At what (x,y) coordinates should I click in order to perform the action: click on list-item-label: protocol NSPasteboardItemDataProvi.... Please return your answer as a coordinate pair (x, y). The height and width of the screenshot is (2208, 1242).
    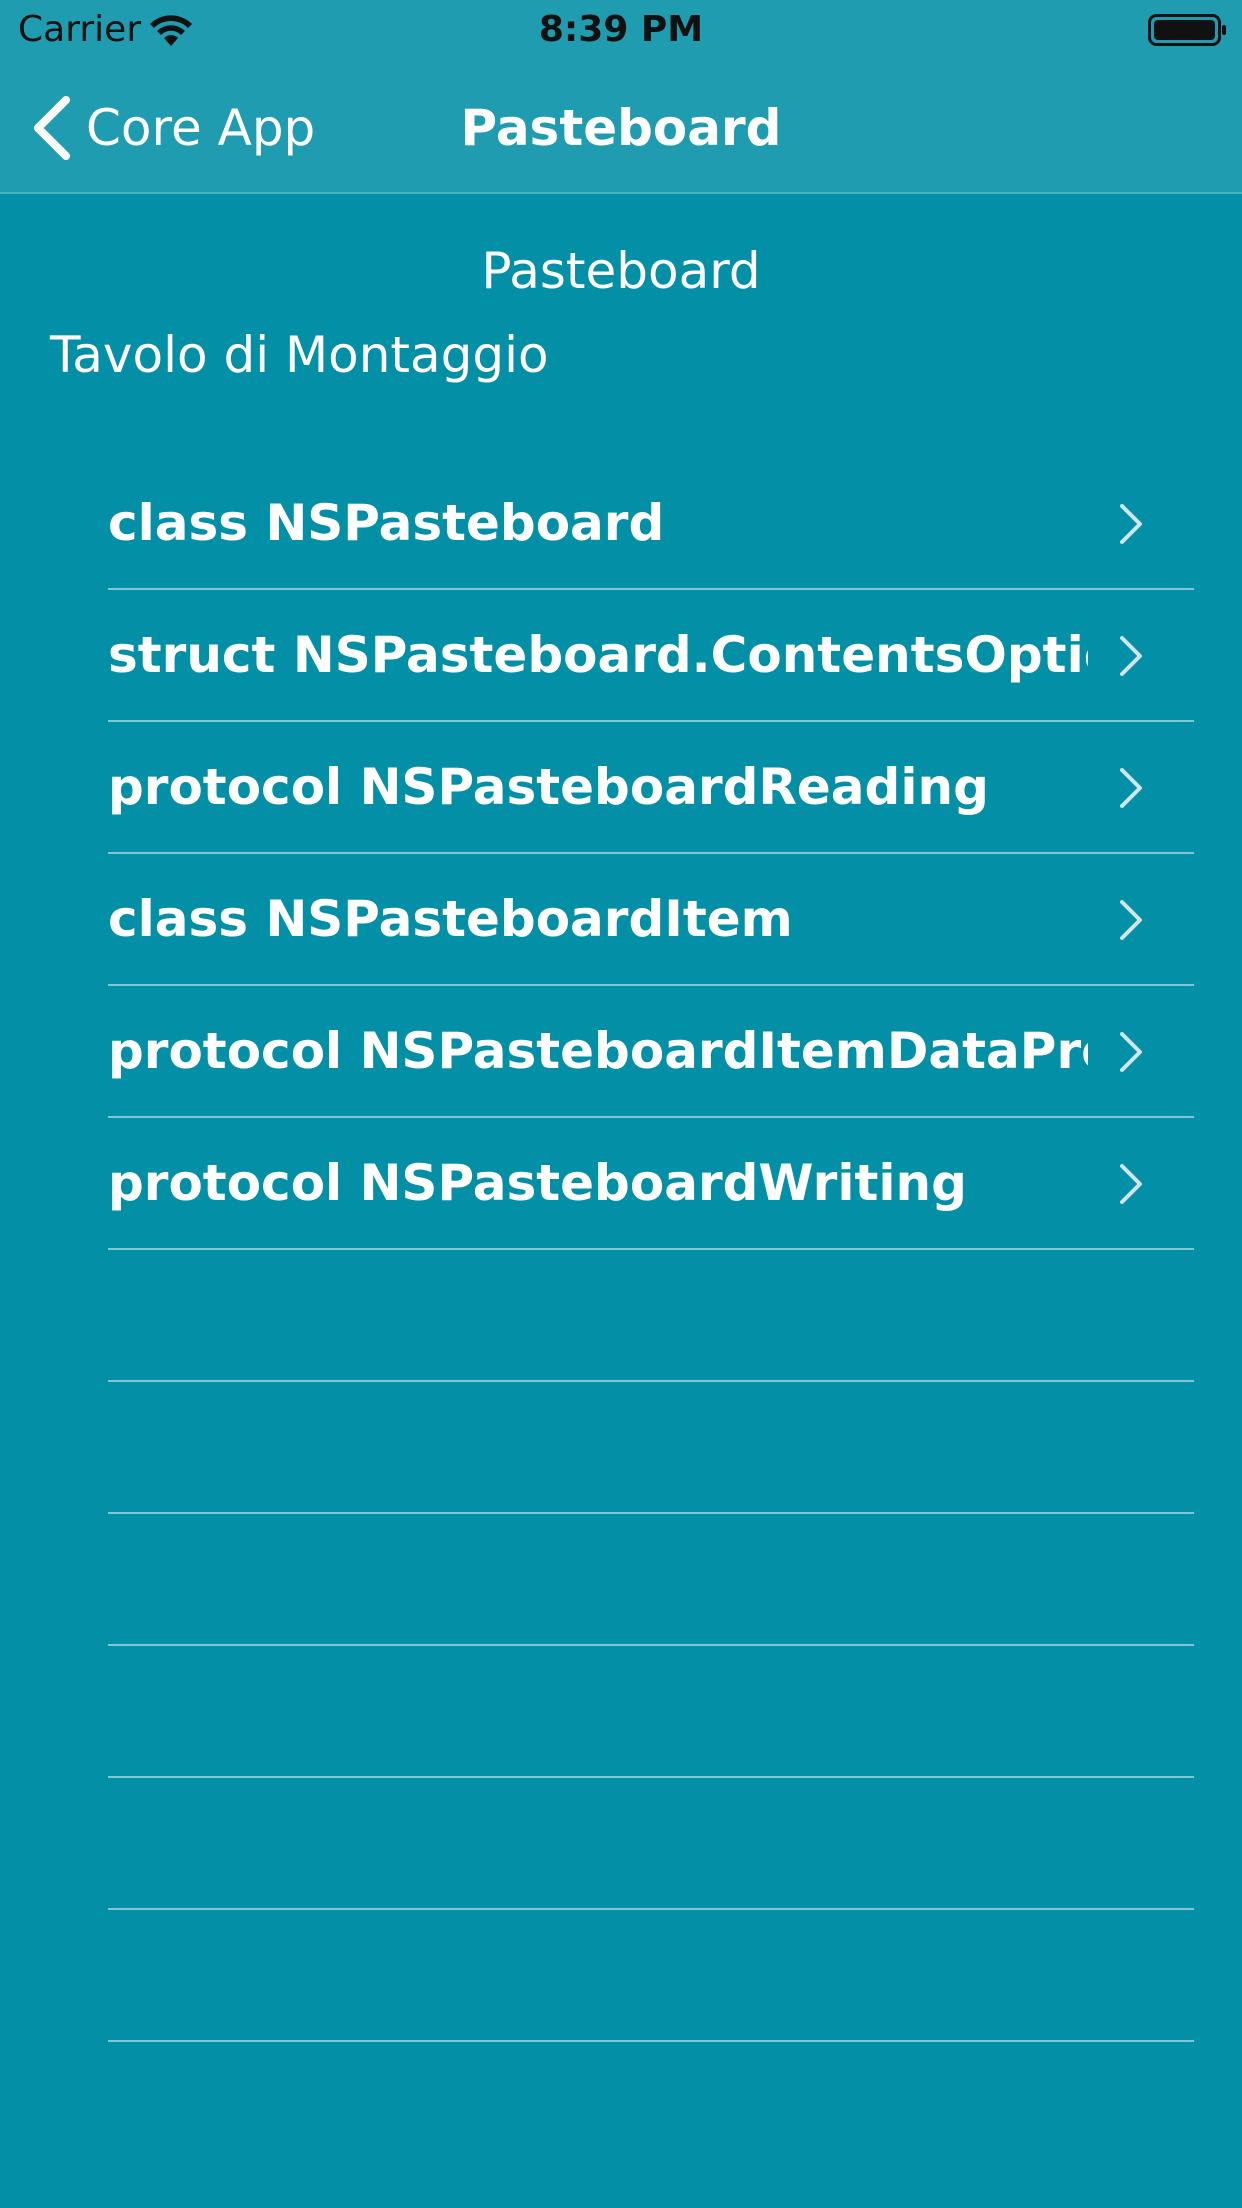
    Looking at the image, I should click on (598, 1051).